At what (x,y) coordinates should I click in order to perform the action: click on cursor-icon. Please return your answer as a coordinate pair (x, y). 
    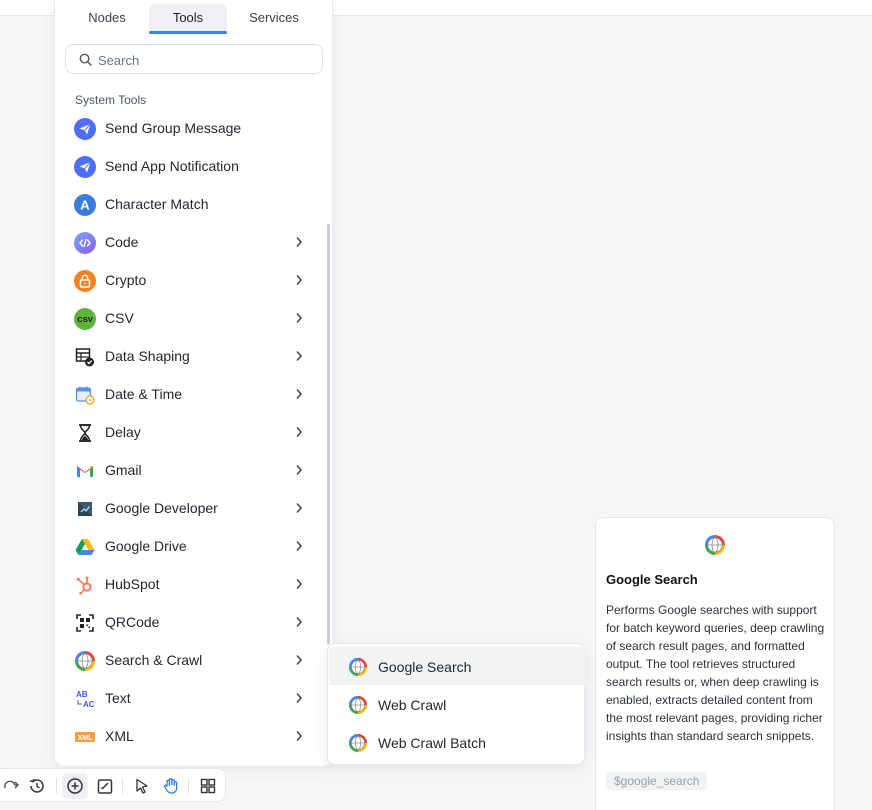
    Looking at the image, I should click on (142, 786).